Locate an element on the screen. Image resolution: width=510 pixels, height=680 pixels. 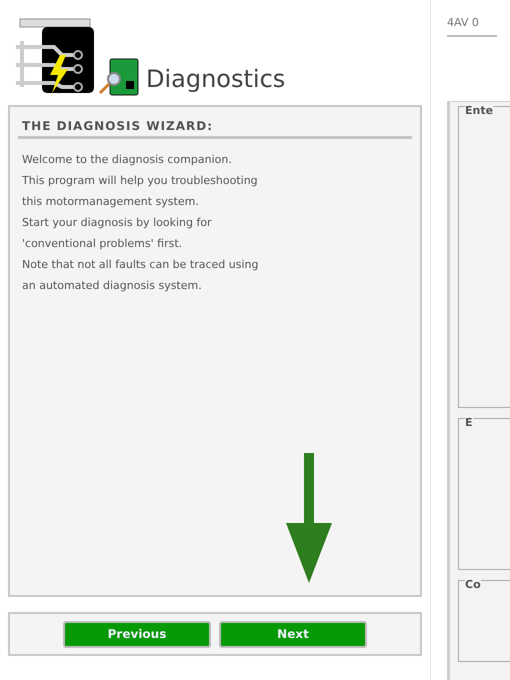
code-label: 4AV 0 is located at coordinates (472, 26).